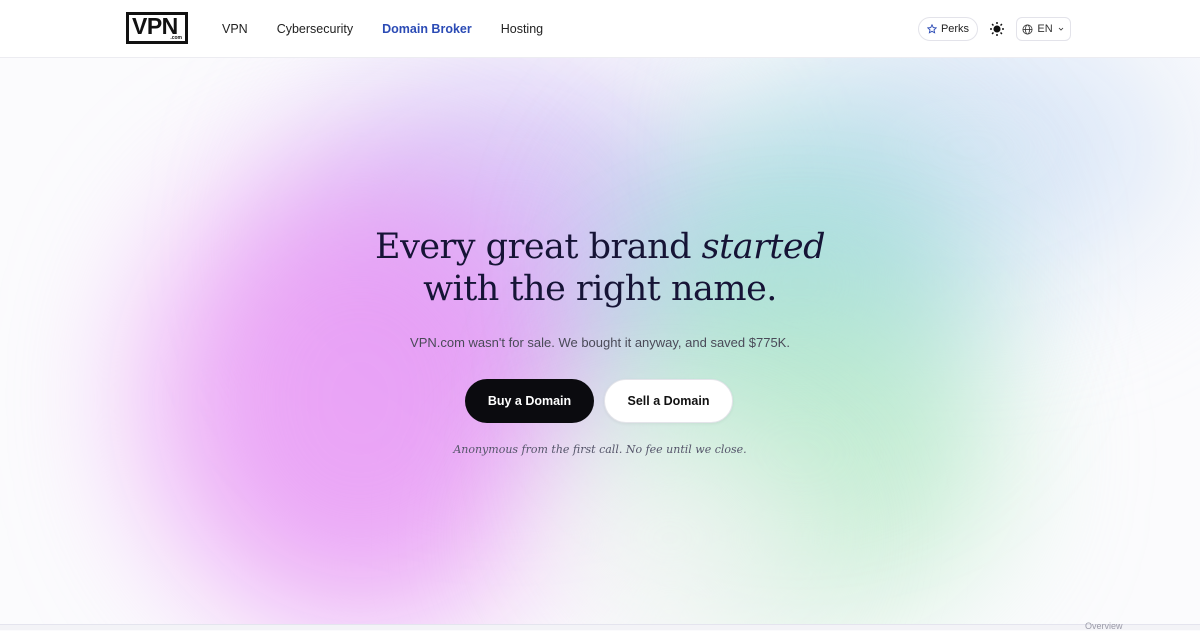 This screenshot has height=631, width=1200. What do you see at coordinates (670, 534) in the screenshot?
I see `gradient-blob` at bounding box center [670, 534].